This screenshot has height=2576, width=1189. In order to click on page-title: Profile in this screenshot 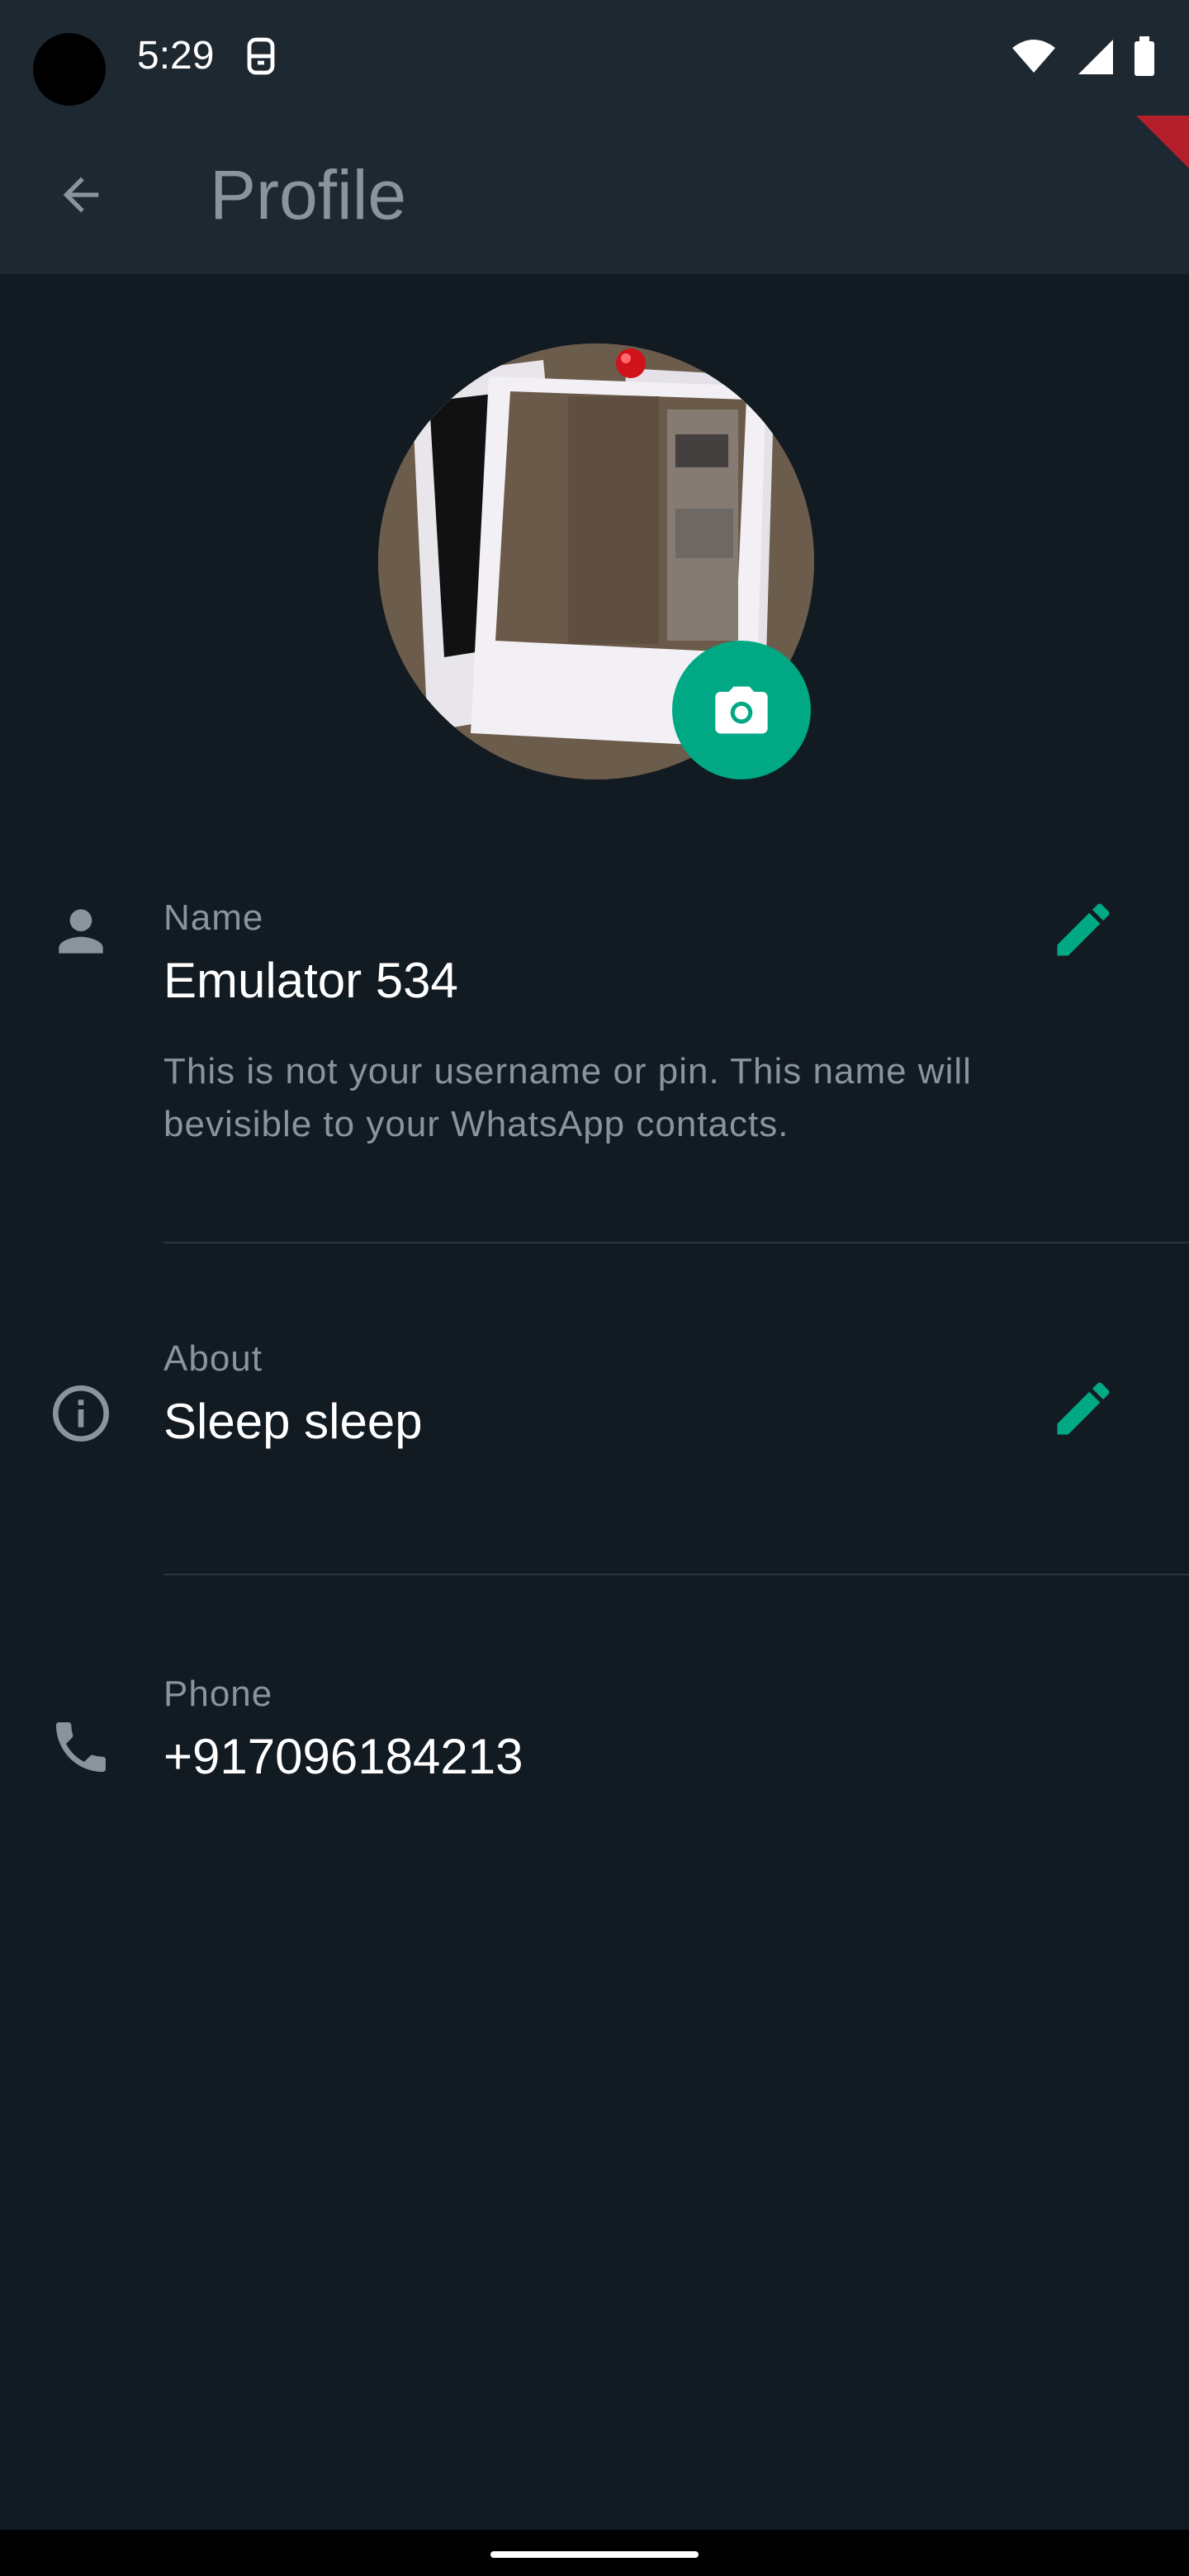, I will do `click(308, 195)`.